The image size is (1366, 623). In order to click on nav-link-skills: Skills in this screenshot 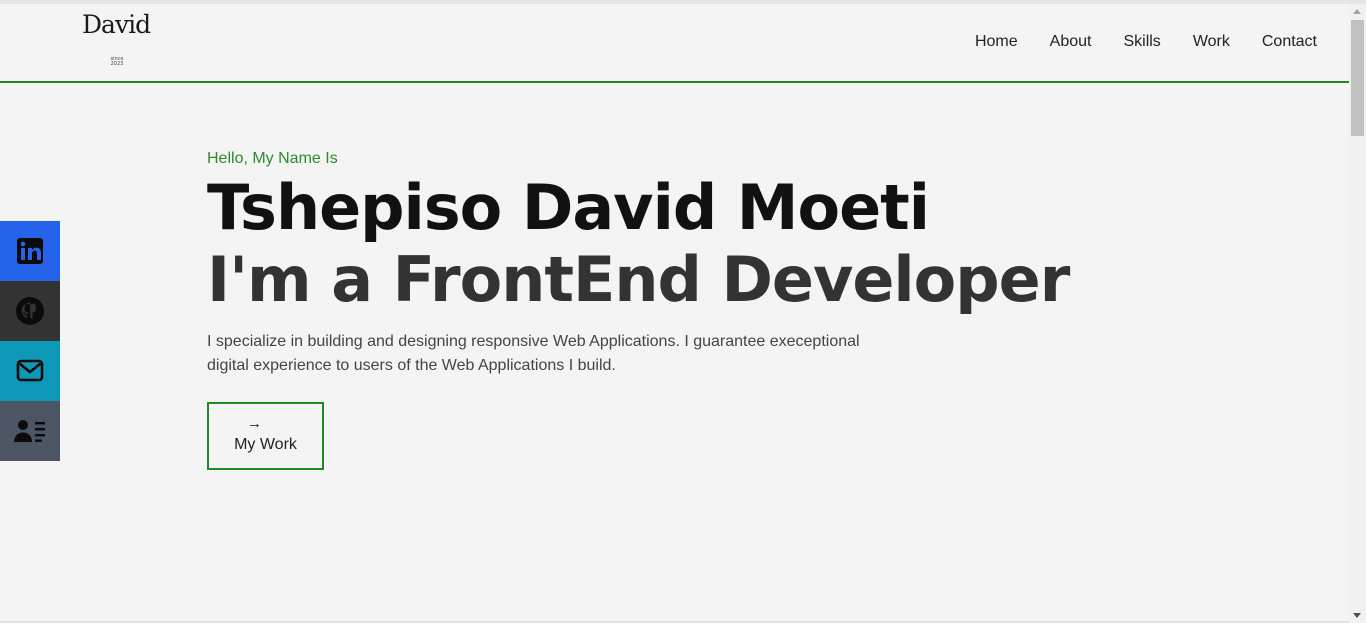, I will do `click(1141, 42)`.